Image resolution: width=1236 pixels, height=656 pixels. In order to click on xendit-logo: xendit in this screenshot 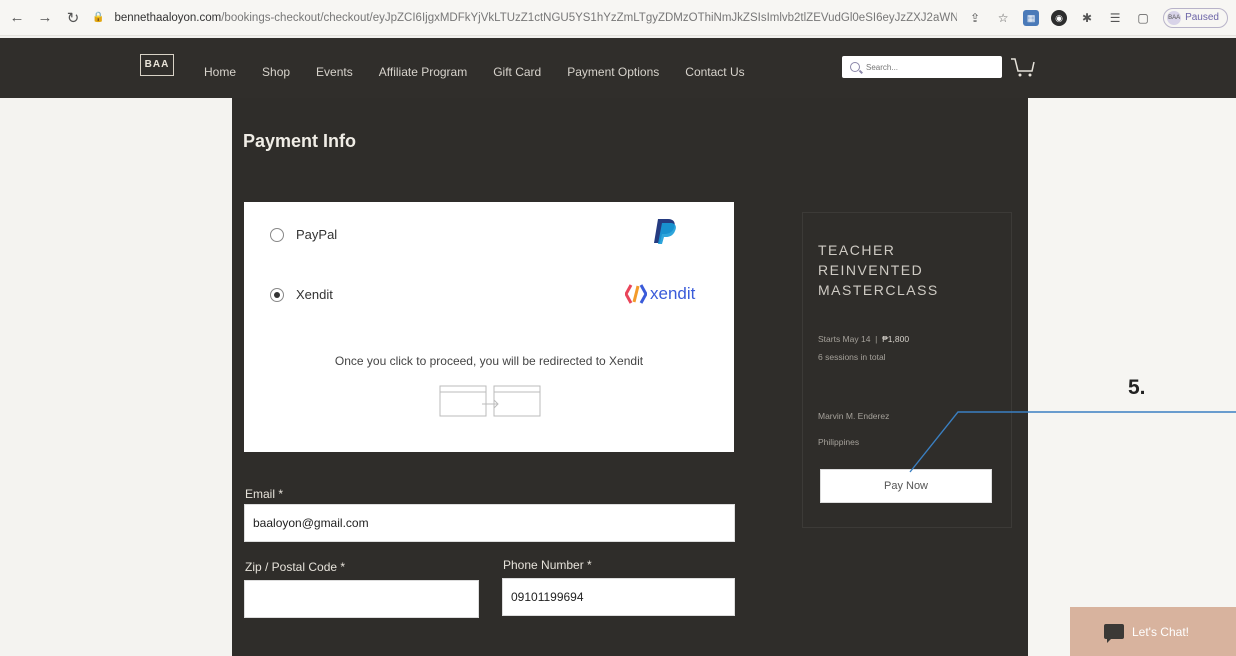, I will do `click(660, 294)`.